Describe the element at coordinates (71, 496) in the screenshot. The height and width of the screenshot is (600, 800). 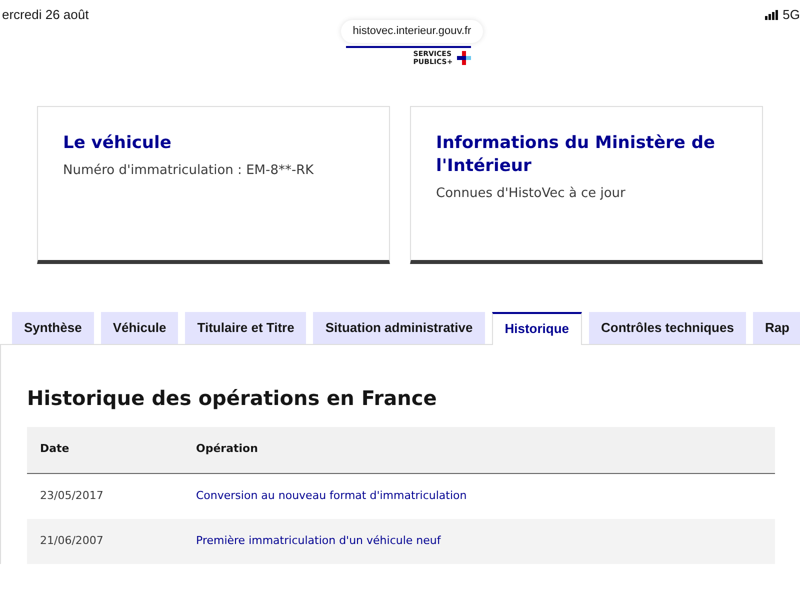
I see `table-cell-text: 23/05/2017` at that location.